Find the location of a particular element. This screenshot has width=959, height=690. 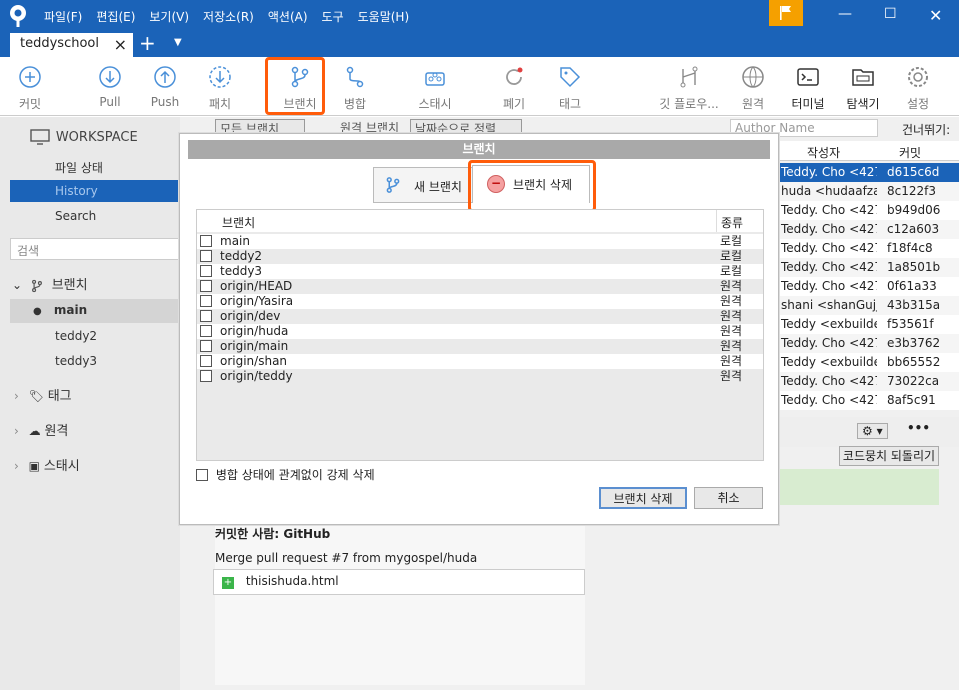

commit-row: shani <shanGujjar. 43b315a is located at coordinates (869, 305).